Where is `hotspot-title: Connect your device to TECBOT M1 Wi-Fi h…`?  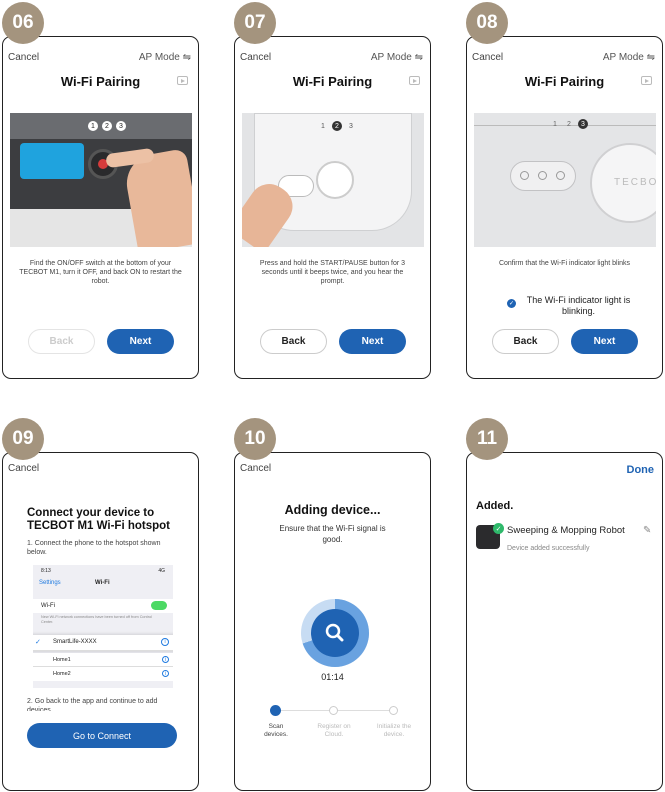
hotspot-title: Connect your device to TECBOT M1 Wi-Fi h… is located at coordinates (98, 519).